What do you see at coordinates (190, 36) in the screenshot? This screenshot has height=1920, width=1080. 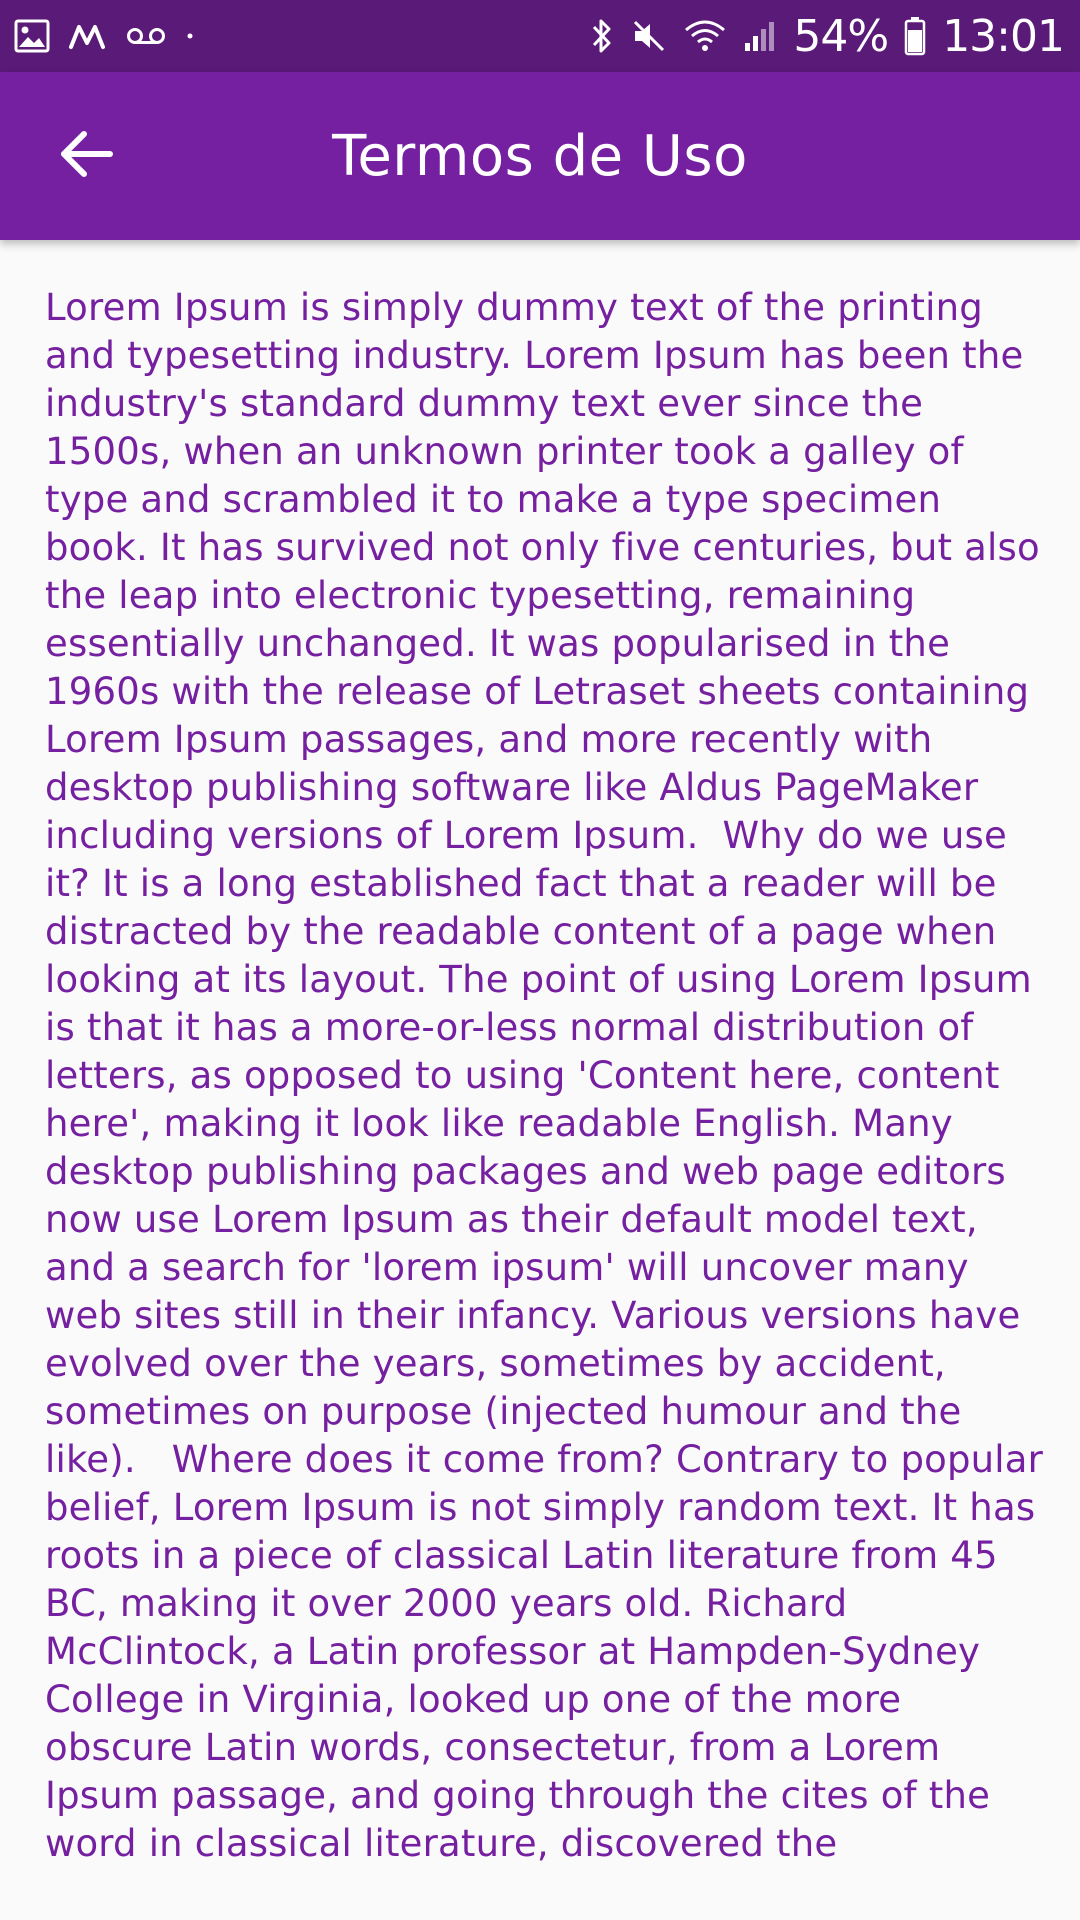 I see `dot-icon` at bounding box center [190, 36].